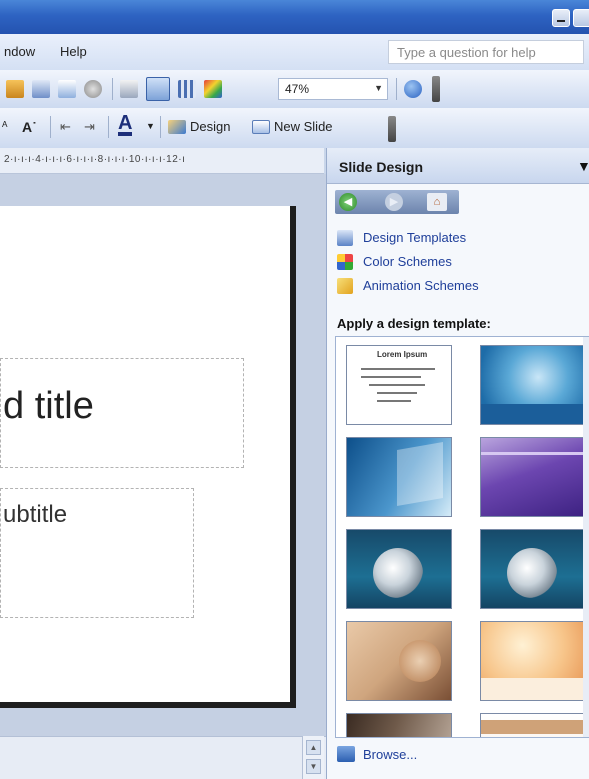 This screenshot has width=589, height=779. I want to click on forward-icon: ▶, so click(394, 202).